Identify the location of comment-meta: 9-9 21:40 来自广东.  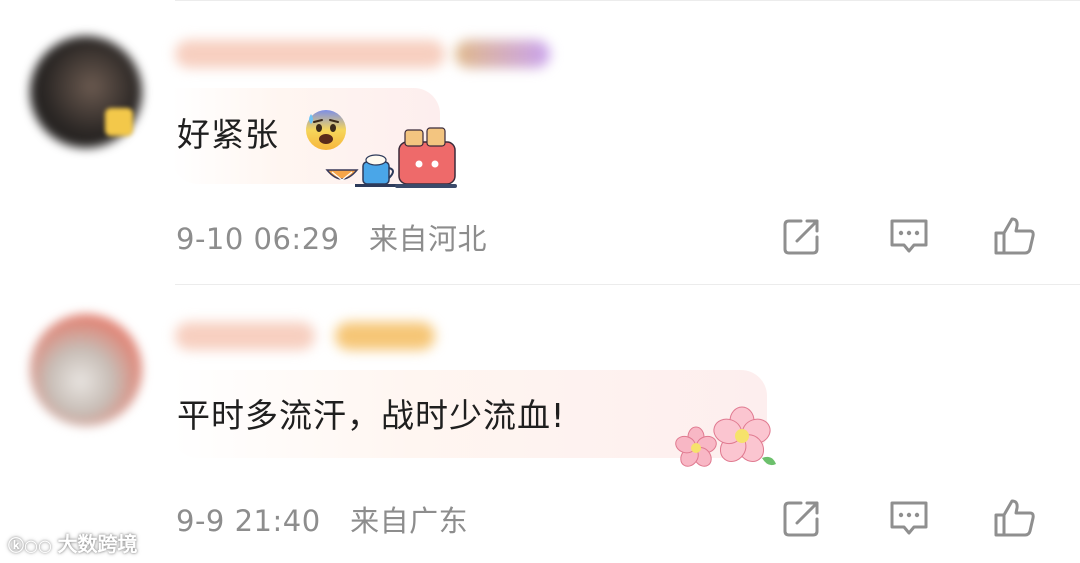
(322, 519).